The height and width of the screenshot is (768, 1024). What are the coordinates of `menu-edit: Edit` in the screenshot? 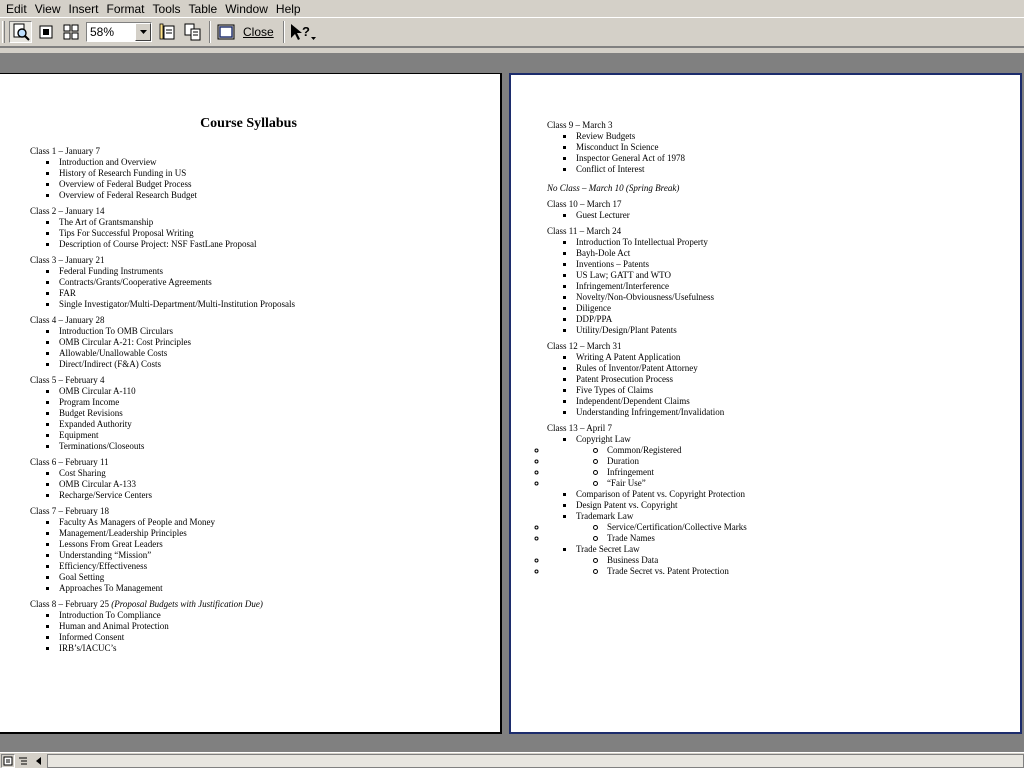 It's located at (16, 9).